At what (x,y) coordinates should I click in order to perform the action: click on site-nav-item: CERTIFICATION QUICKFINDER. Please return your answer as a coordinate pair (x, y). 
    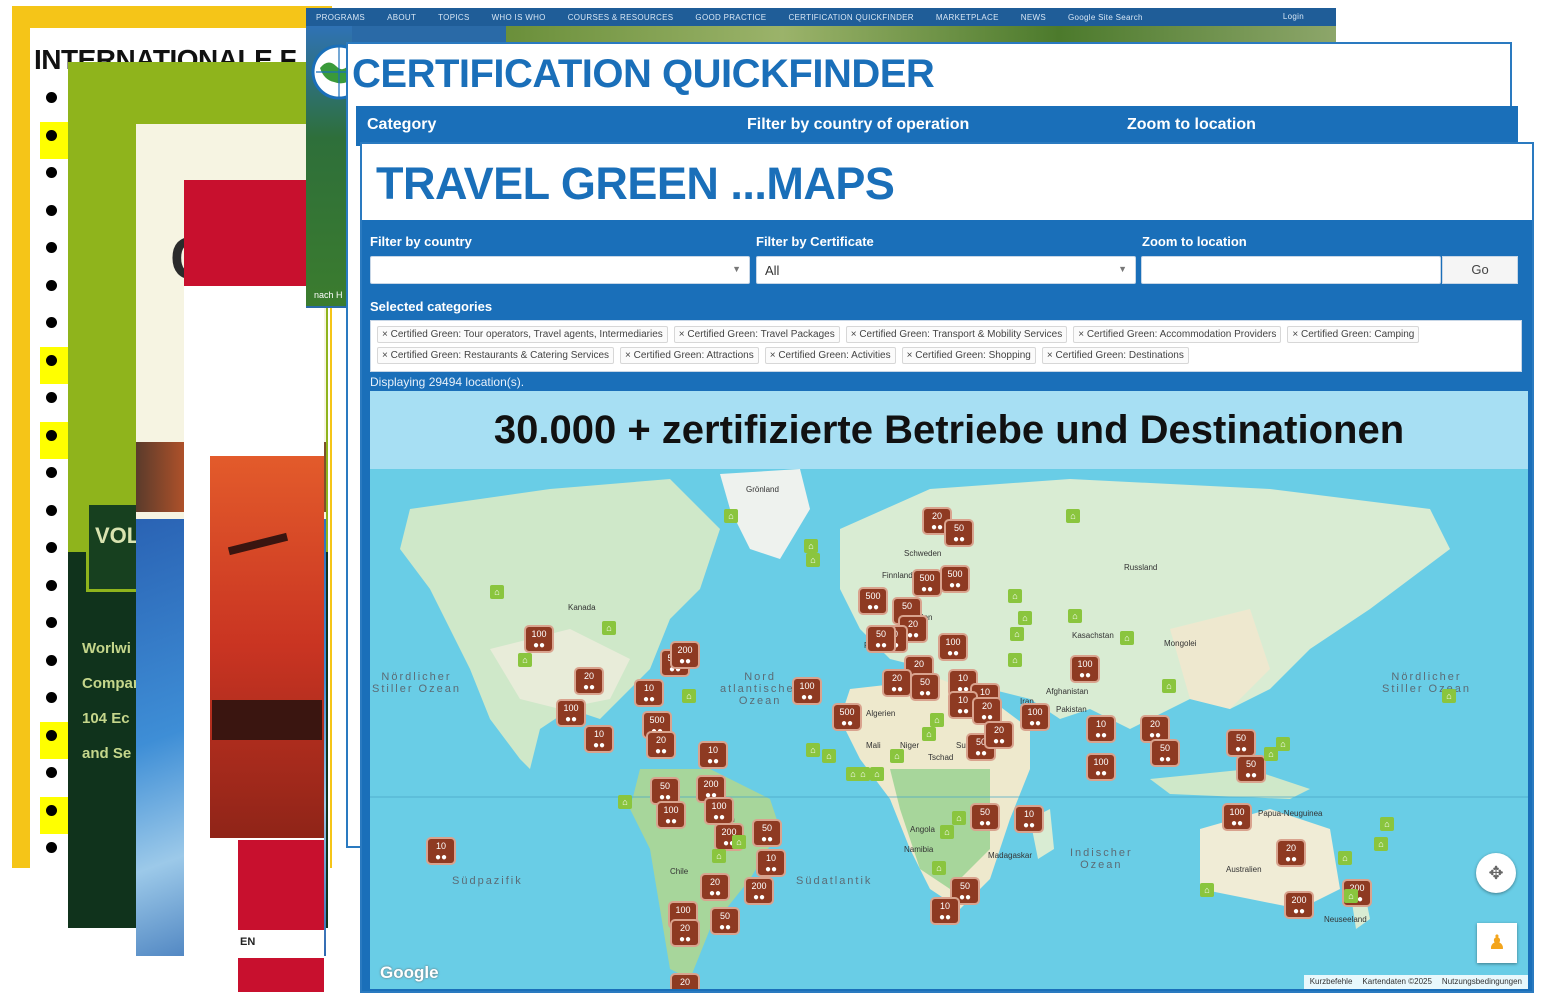
    Looking at the image, I should click on (850, 17).